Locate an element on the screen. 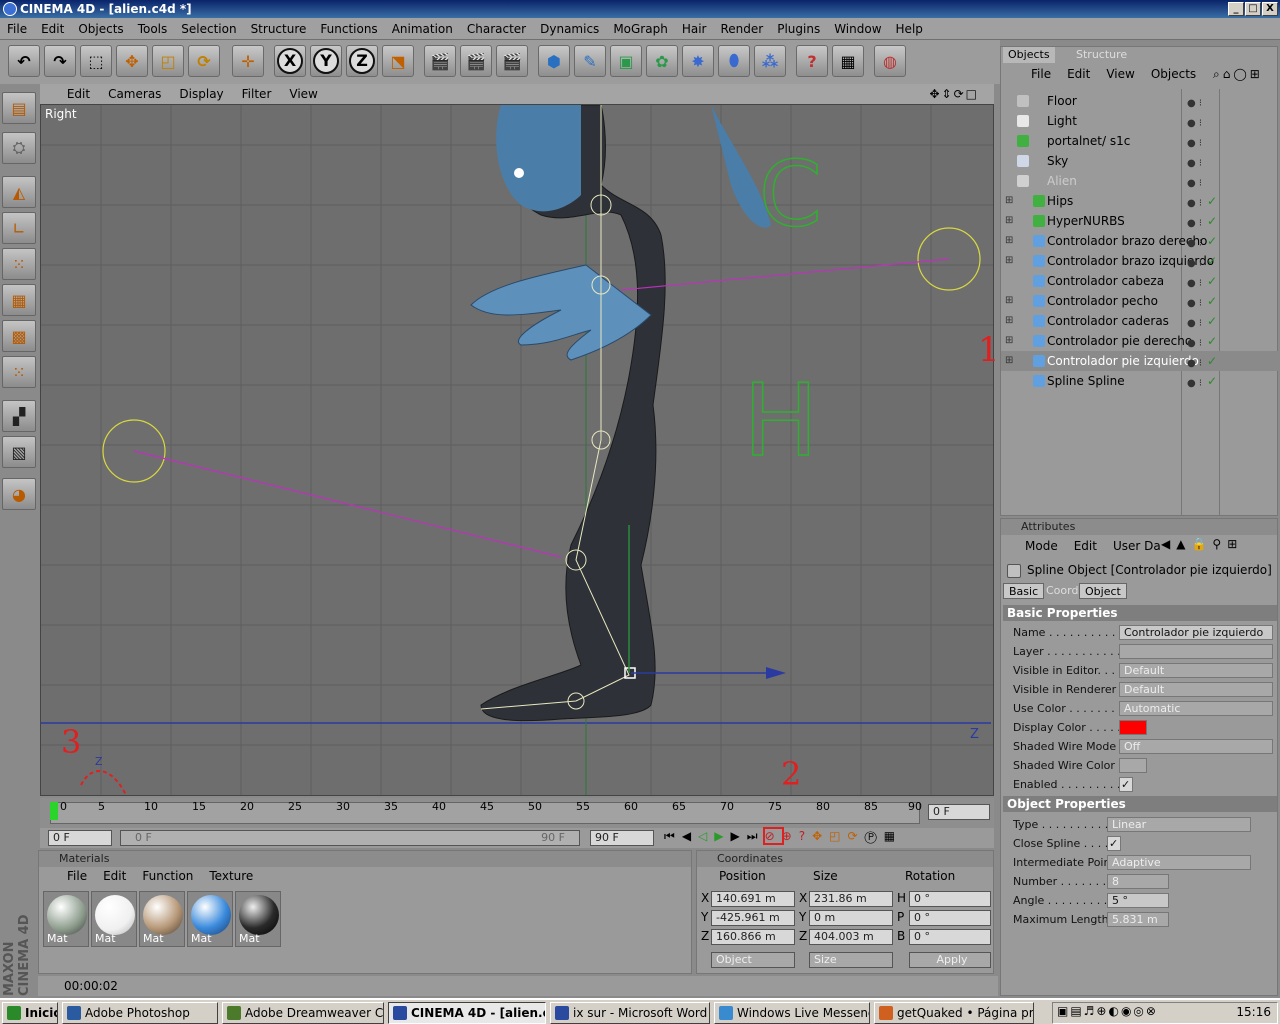  live-selection-icon: ⬚ is located at coordinates (96, 61).